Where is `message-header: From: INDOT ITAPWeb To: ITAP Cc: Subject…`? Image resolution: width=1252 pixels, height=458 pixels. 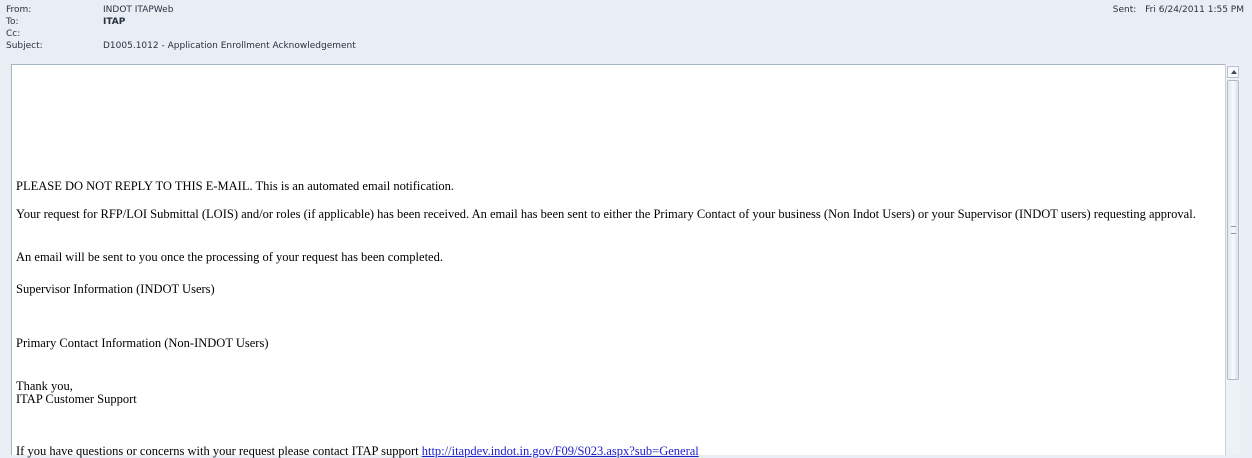
message-header: From: INDOT ITAPWeb To: ITAP Cc: Subject… is located at coordinates (626, 32).